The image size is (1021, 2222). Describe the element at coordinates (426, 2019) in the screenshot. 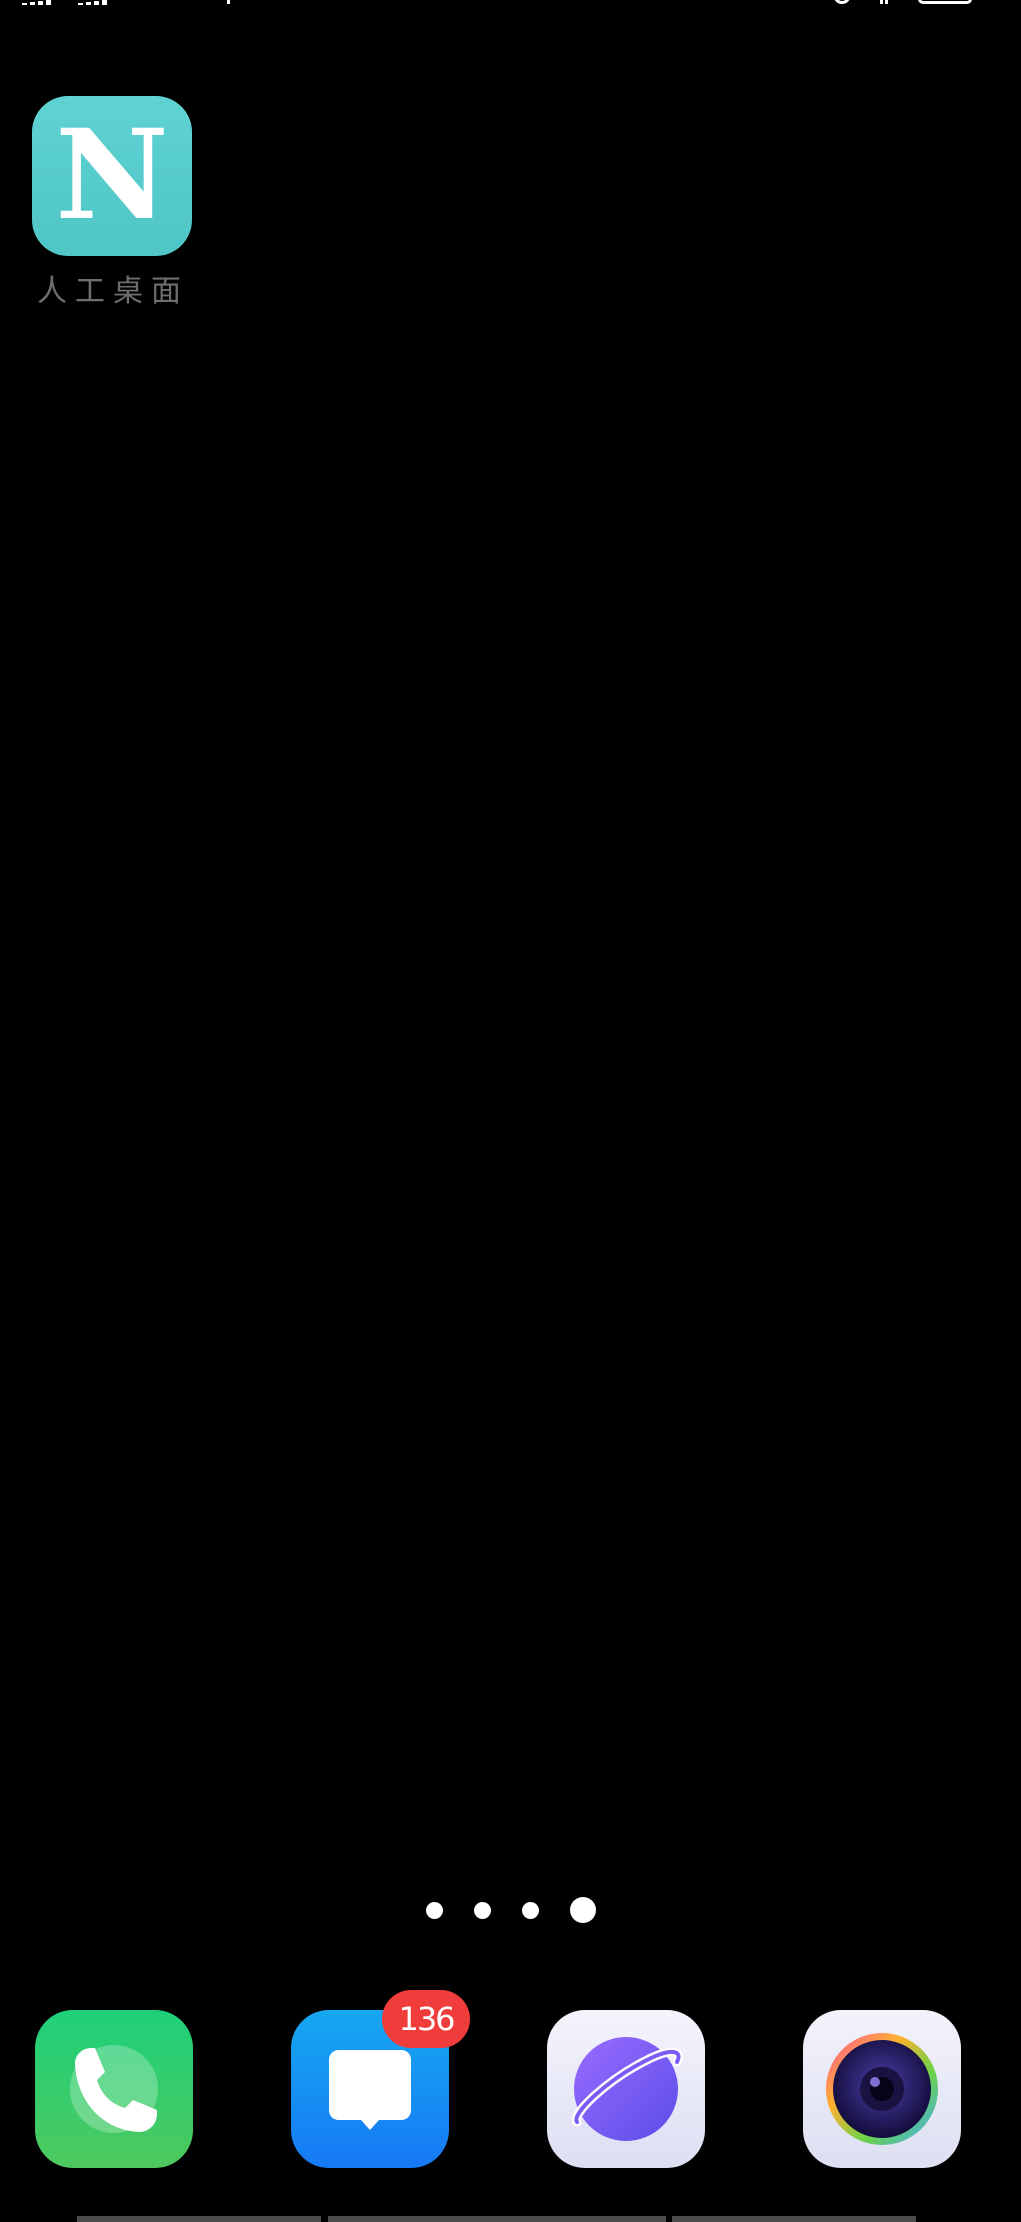

I see `notification-badge: 136` at that location.